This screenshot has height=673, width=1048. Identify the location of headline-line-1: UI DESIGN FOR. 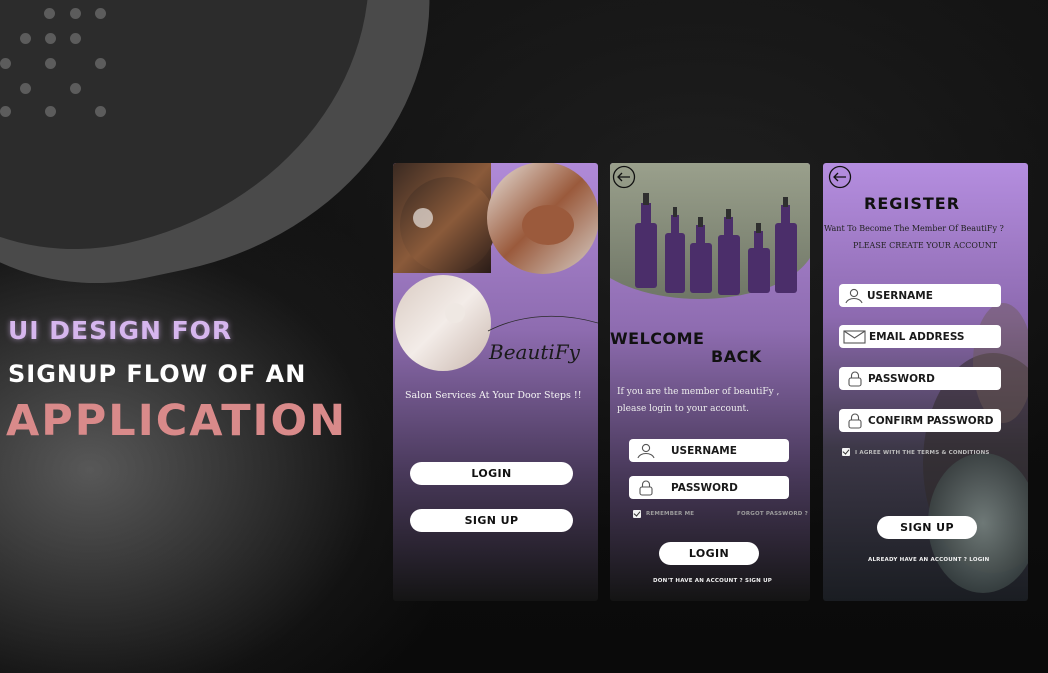
(120, 330).